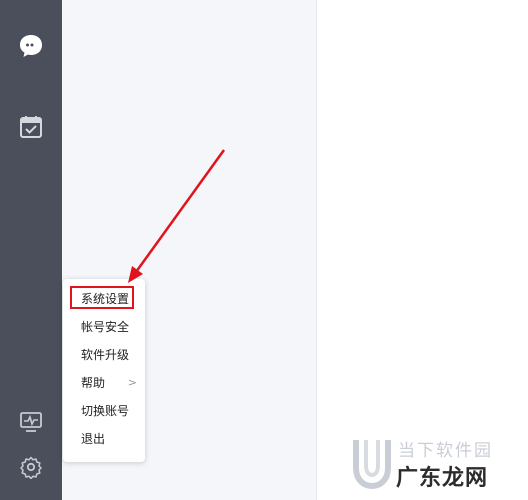 The width and height of the screenshot is (528, 500). Describe the element at coordinates (93, 383) in the screenshot. I see `menu-item-label: 帮助` at that location.